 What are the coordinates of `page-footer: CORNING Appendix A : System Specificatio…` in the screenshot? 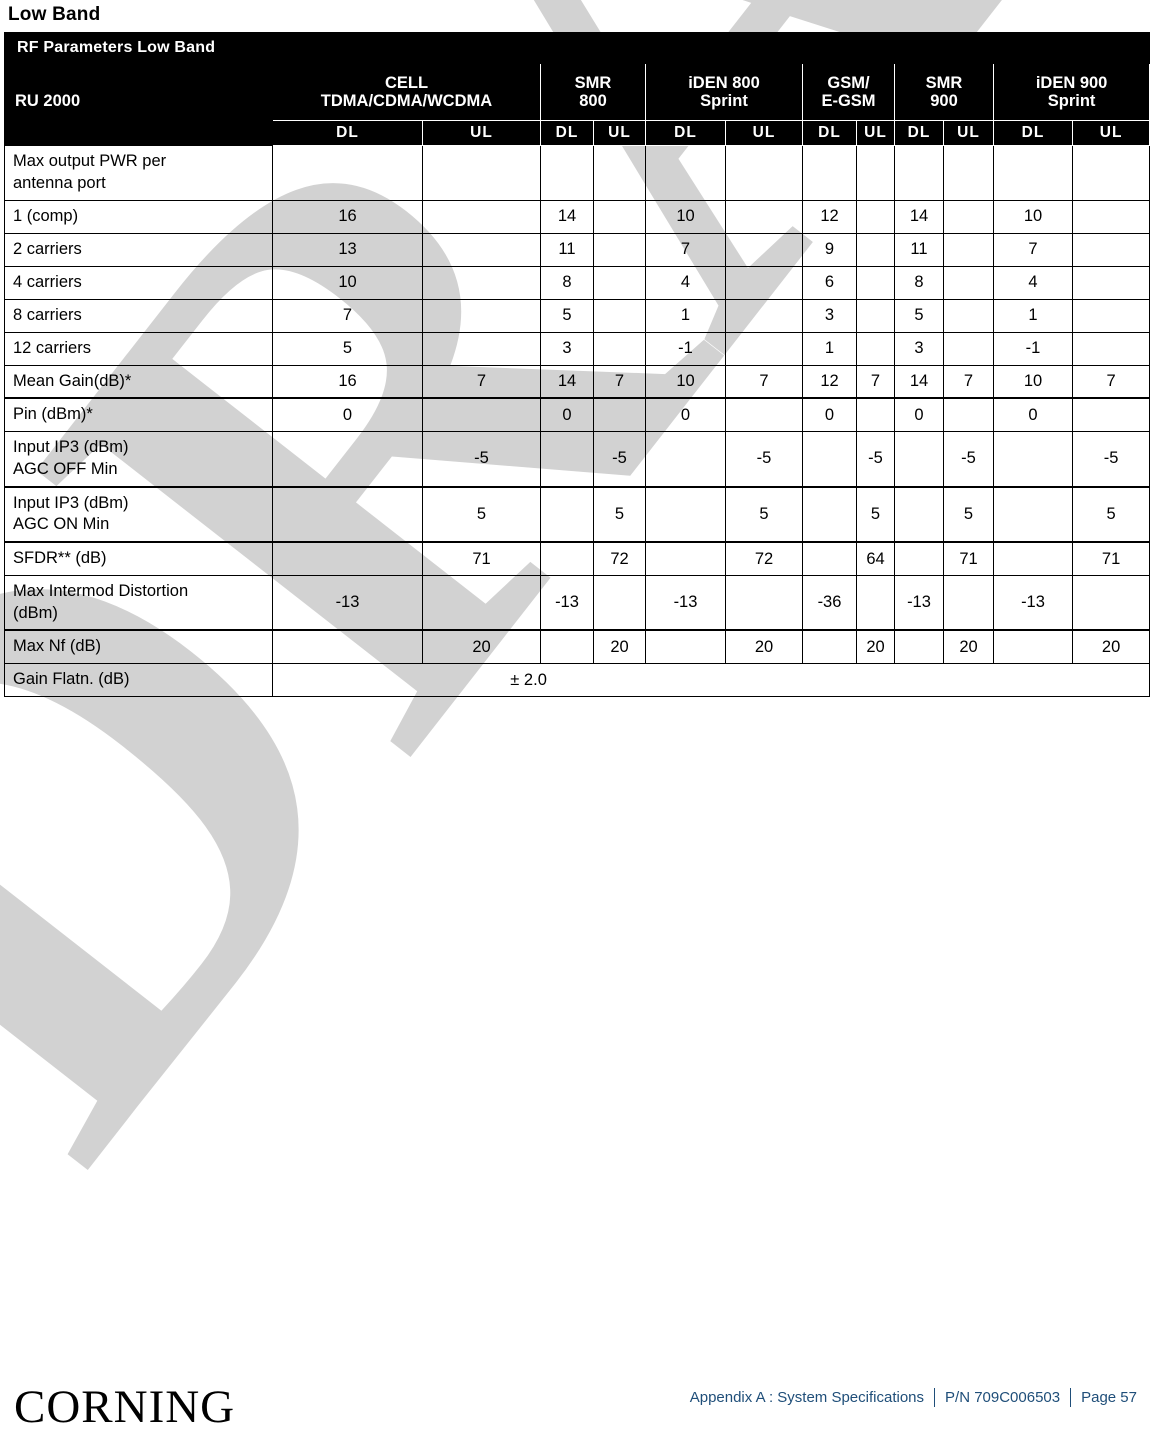 It's located at (576, 1393).